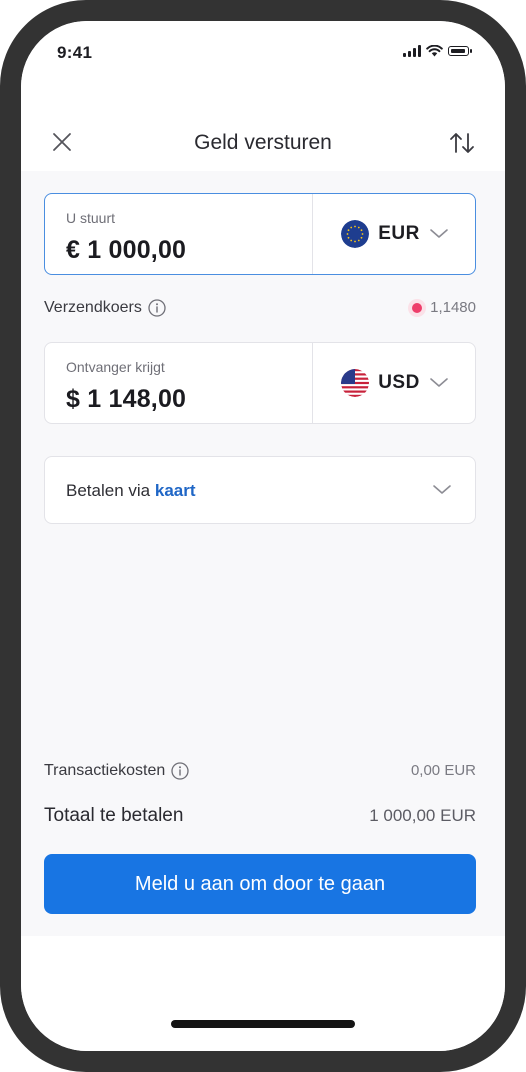  I want to click on rate-live-indicator, so click(417, 307).